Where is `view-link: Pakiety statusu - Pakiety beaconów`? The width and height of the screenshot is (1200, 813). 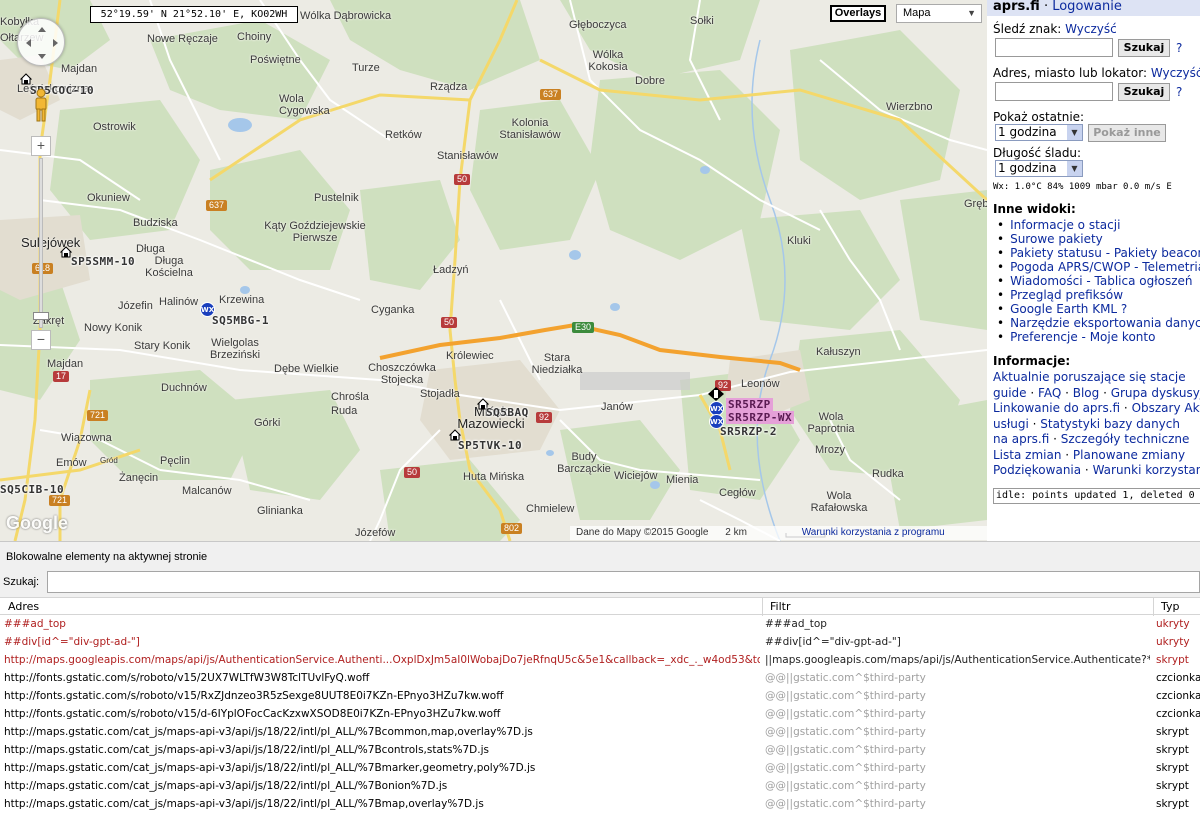 view-link: Pakiety statusu - Pakiety beaconów is located at coordinates (1105, 253).